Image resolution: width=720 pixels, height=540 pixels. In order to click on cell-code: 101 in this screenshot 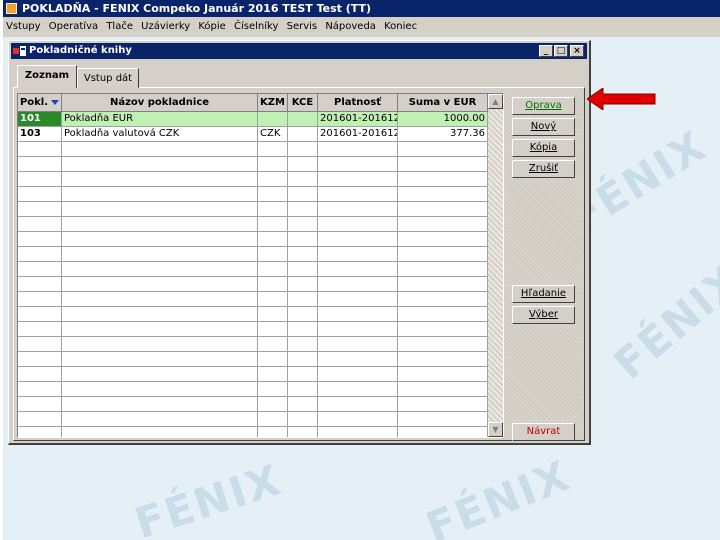, I will do `click(40, 119)`.